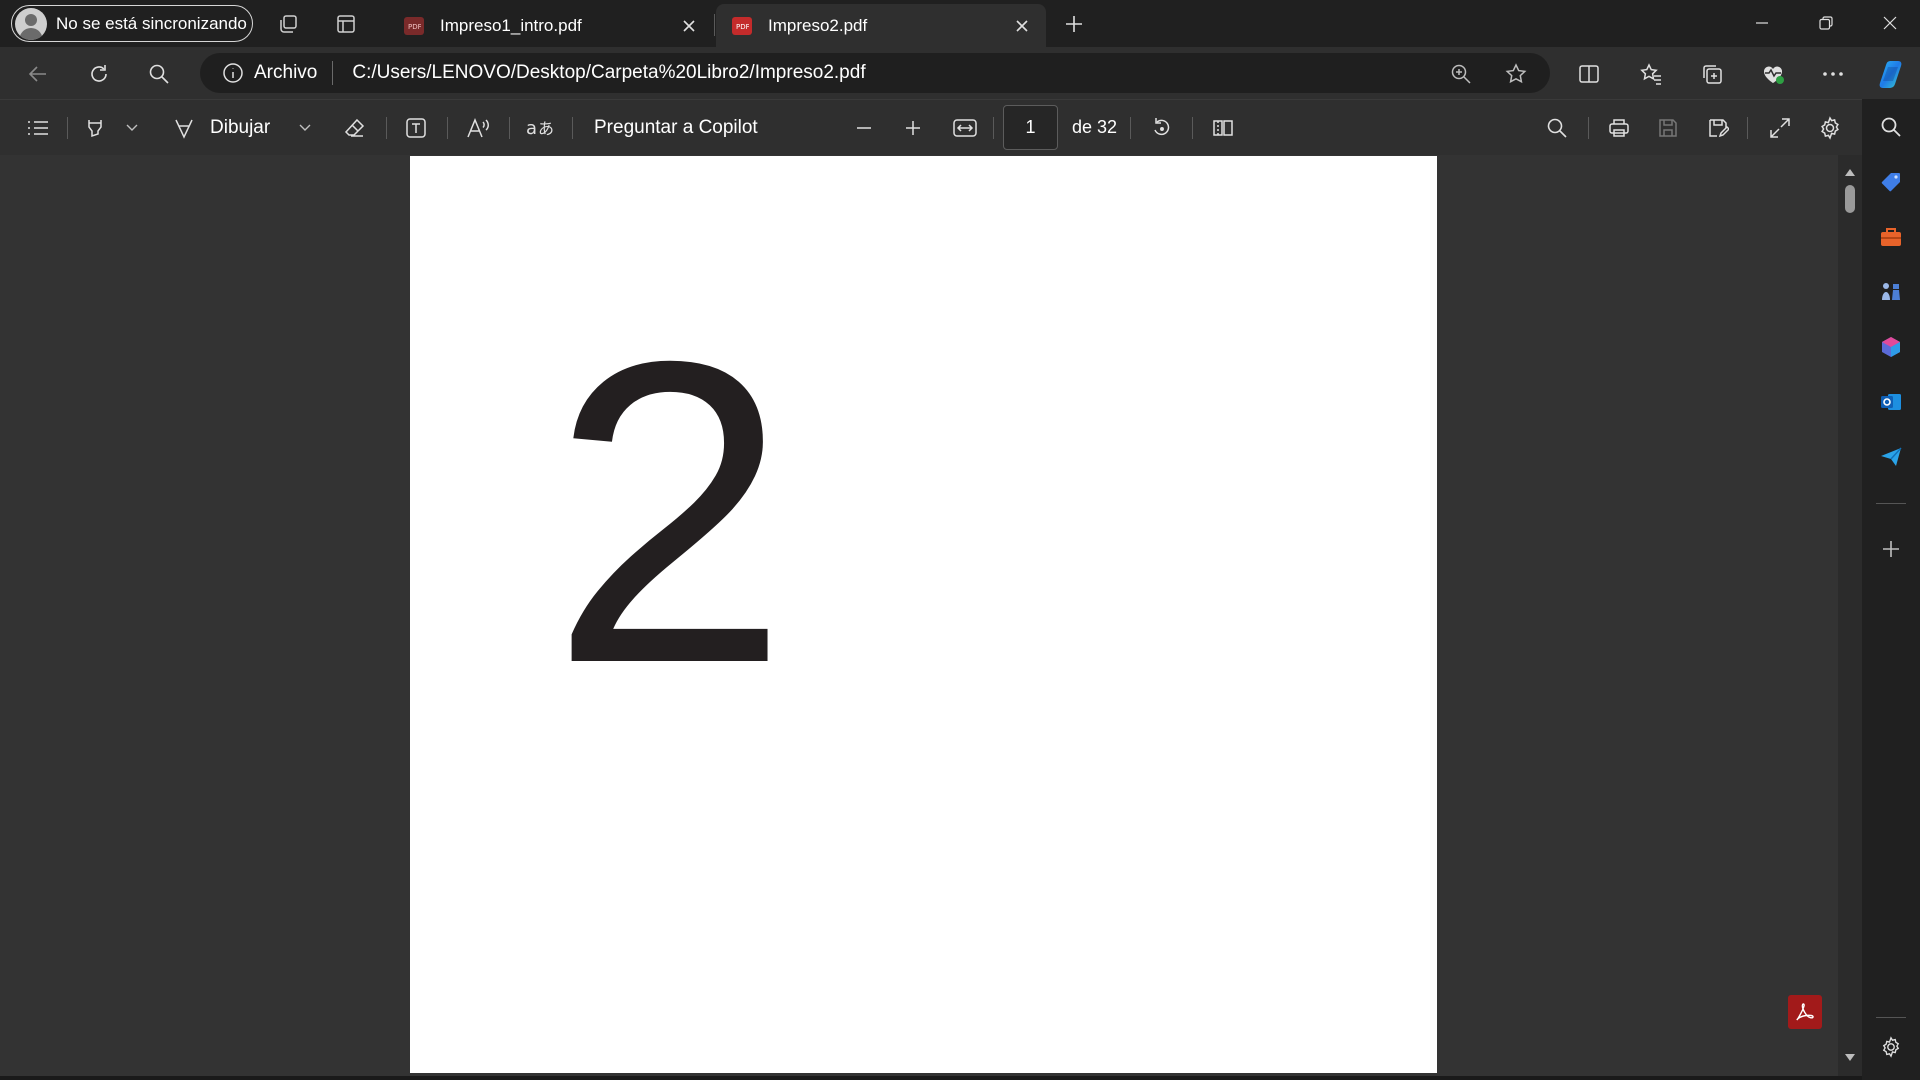 This screenshot has width=1920, height=1080. What do you see at coordinates (479, 128) in the screenshot?
I see `read-aloud-icon` at bounding box center [479, 128].